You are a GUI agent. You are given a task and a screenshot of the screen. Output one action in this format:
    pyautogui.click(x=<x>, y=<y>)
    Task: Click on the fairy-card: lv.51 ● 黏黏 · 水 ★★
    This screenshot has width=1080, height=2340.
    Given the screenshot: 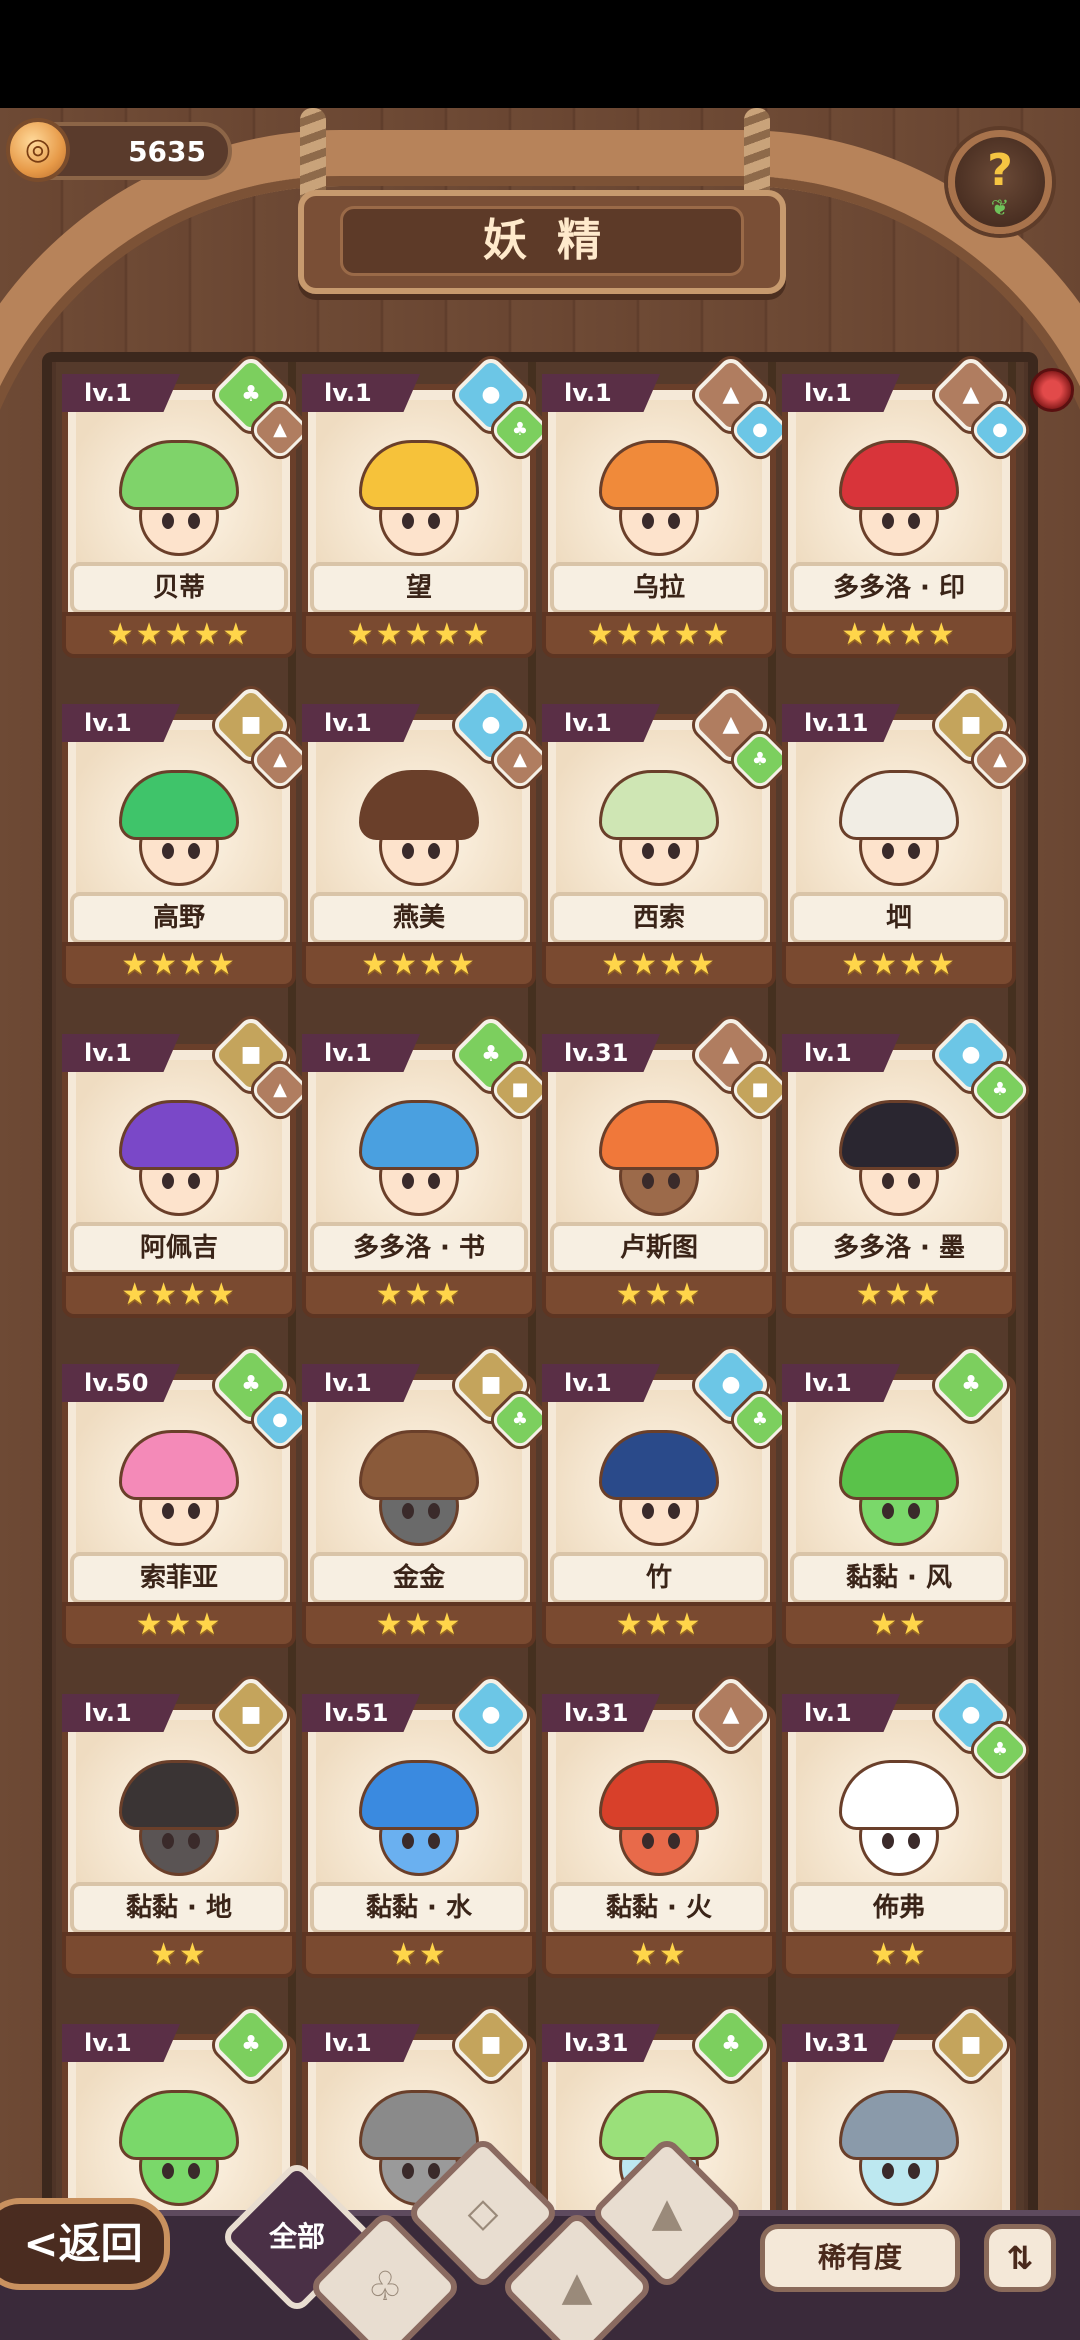 What is the action you would take?
    pyautogui.click(x=419, y=1829)
    